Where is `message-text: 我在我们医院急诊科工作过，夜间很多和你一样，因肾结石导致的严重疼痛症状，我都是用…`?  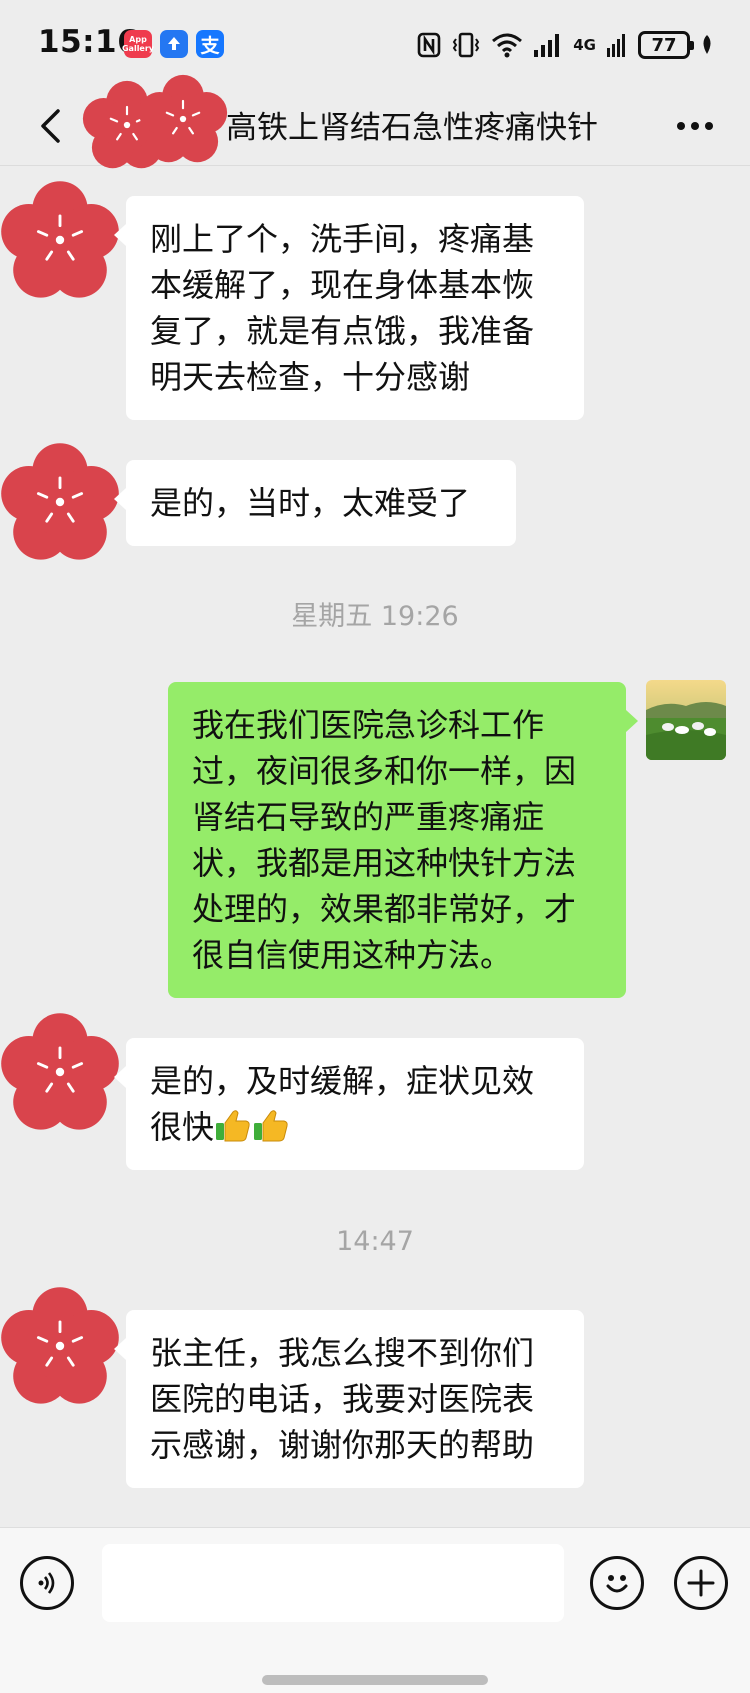
message-text: 我在我们医院急诊科工作过，夜间很多和你一样，因肾结石导致的严重疼痛症状，我都是用… is located at coordinates (384, 840).